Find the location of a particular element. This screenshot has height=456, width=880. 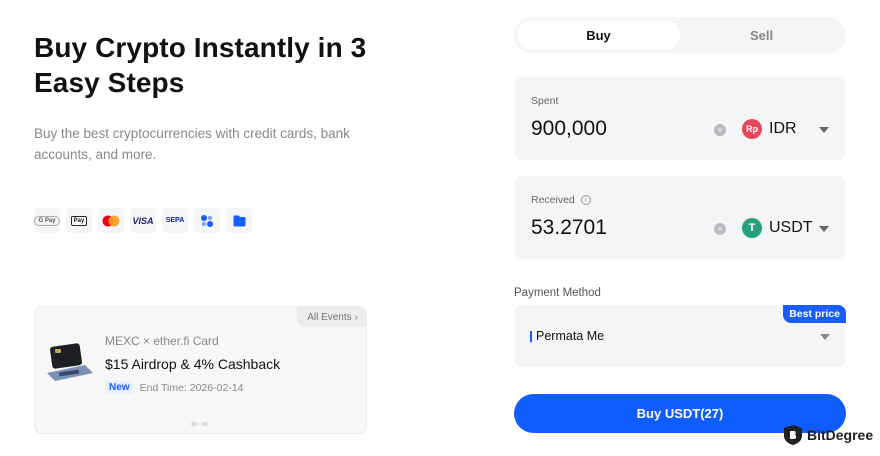

carousel-dots is located at coordinates (199, 424).